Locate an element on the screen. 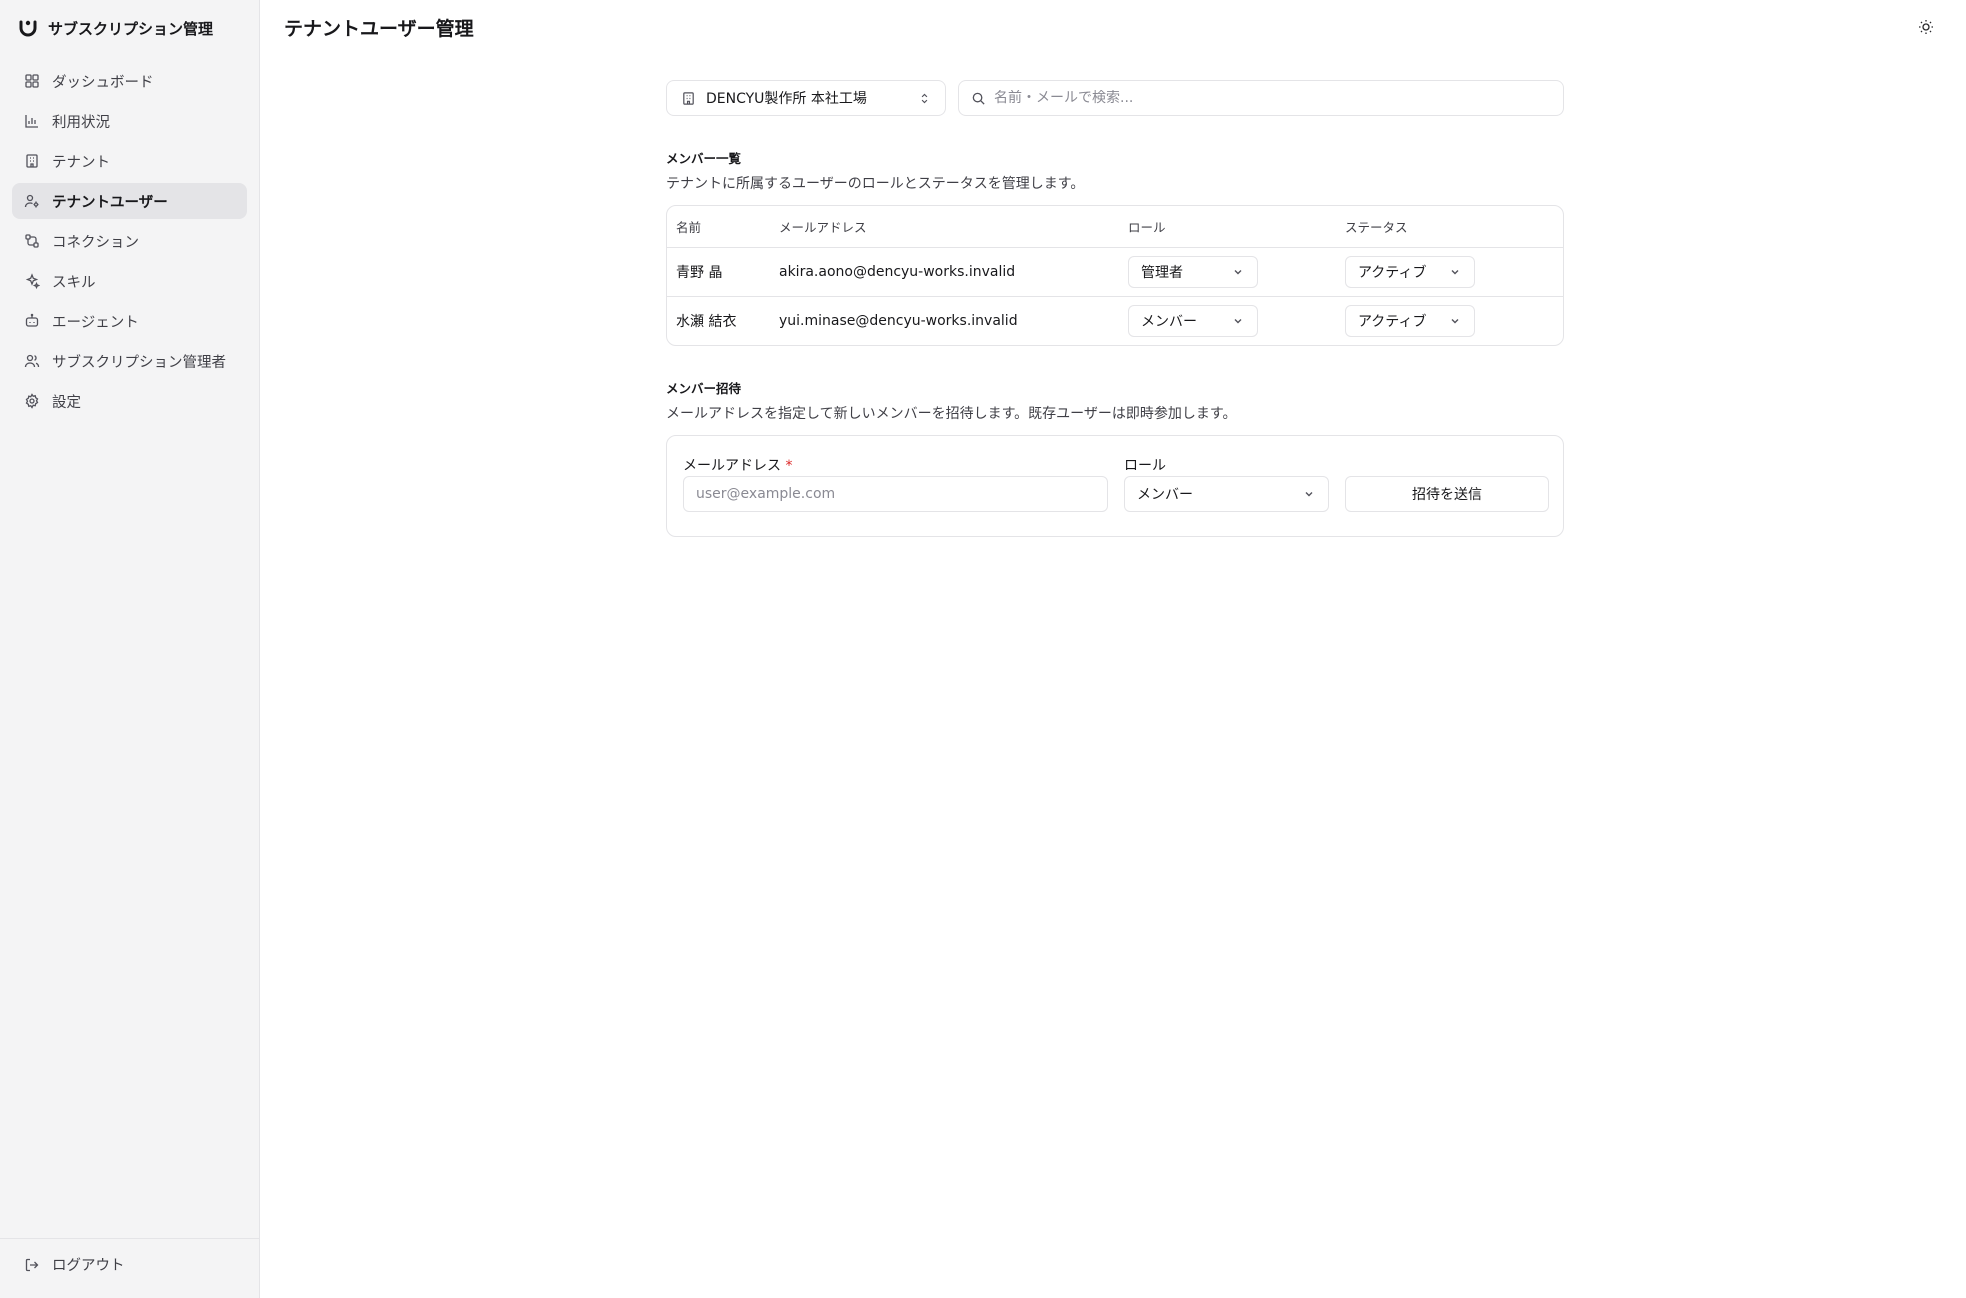  sidebar-item-usage: 利用状況 is located at coordinates (129, 121).